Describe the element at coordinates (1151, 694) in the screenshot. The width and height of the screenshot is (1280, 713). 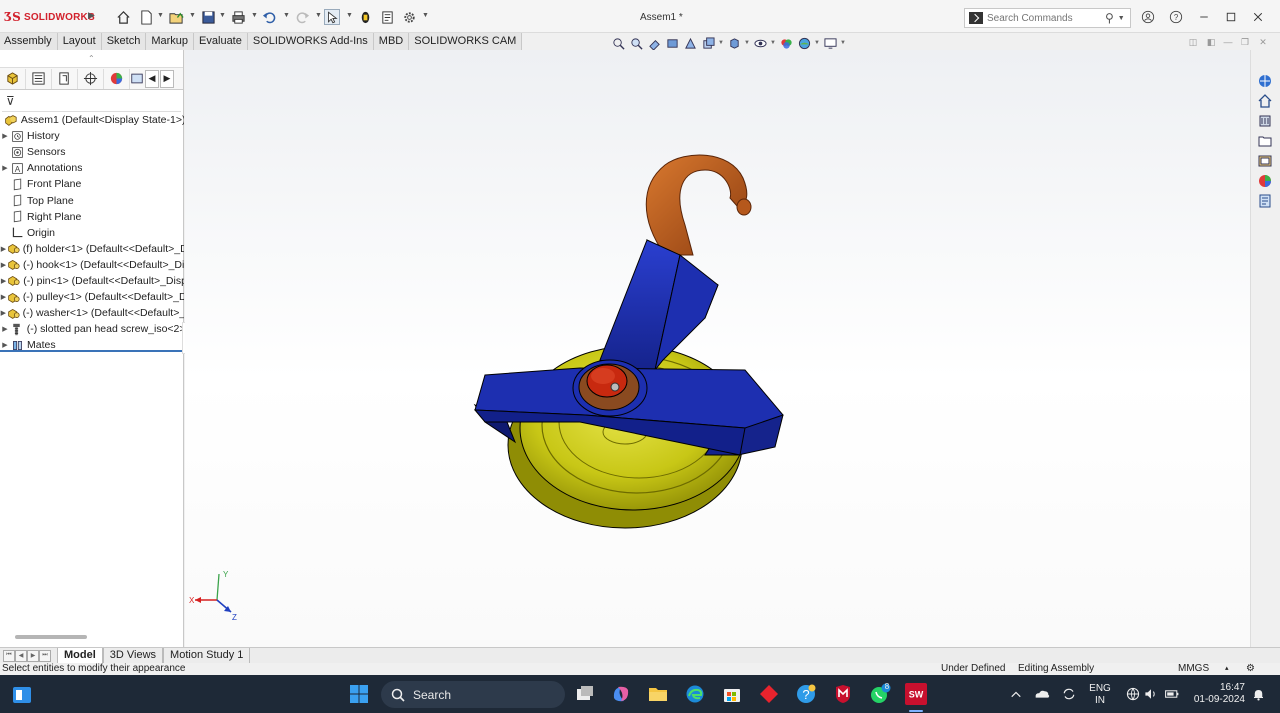
I see `volume-icon` at that location.